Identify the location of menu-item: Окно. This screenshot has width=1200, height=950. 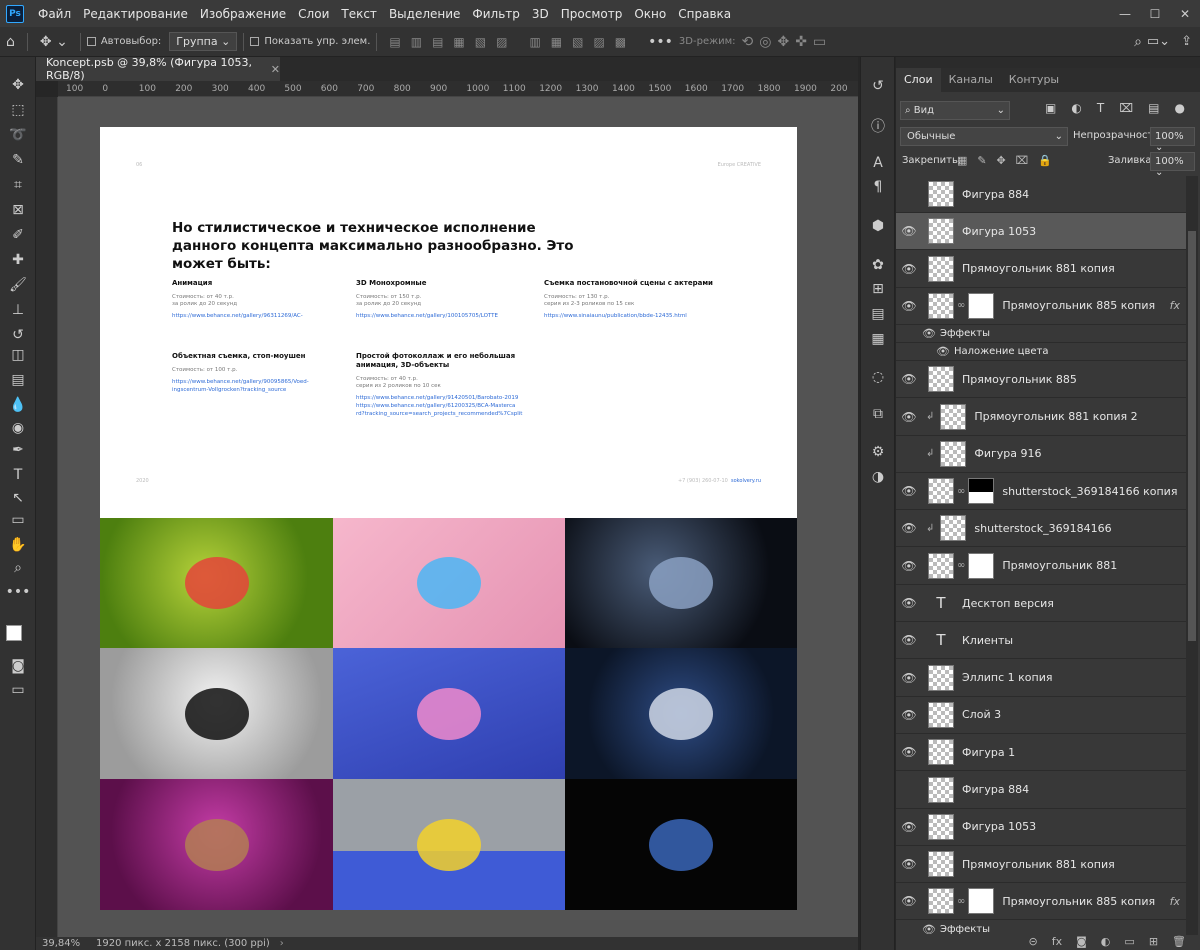
(650, 14).